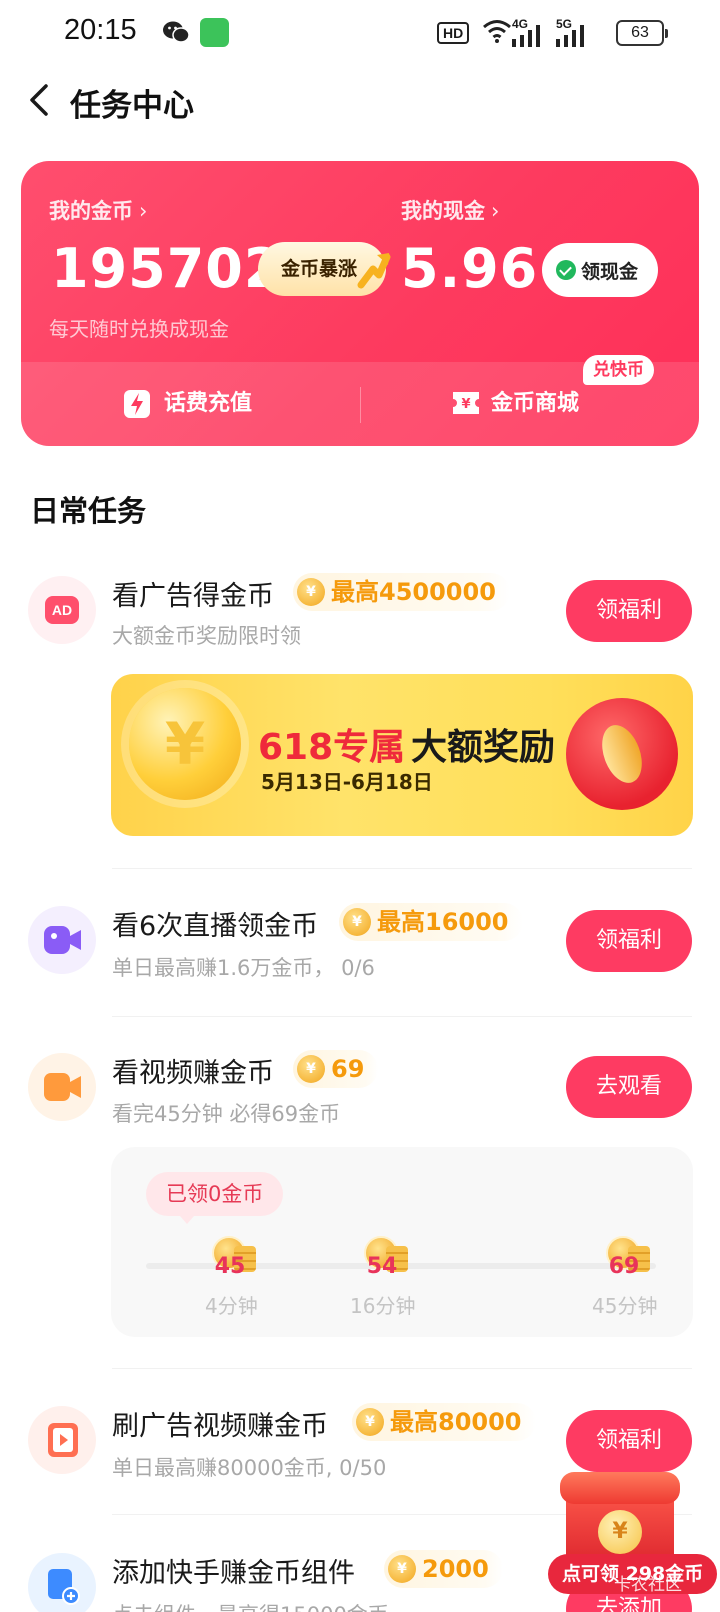 The width and height of the screenshot is (720, 1612). I want to click on phone-recharge-label: 话费充值, so click(208, 403).